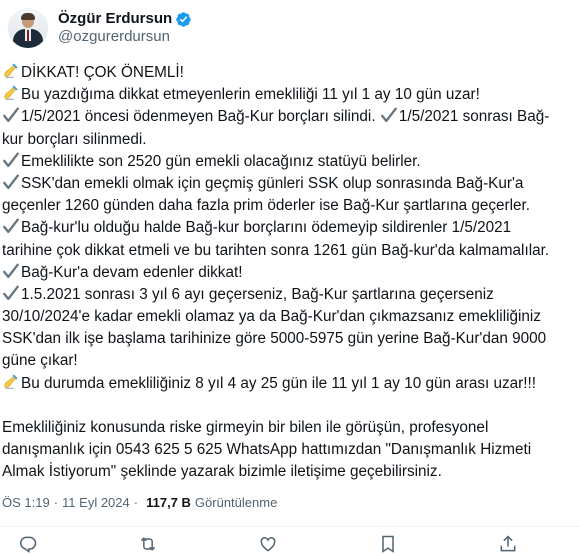 This screenshot has width=580, height=554. Describe the element at coordinates (102, 72) in the screenshot. I see `line-text: DİKKAT! ÇOK ÖNEMLİ!` at that location.